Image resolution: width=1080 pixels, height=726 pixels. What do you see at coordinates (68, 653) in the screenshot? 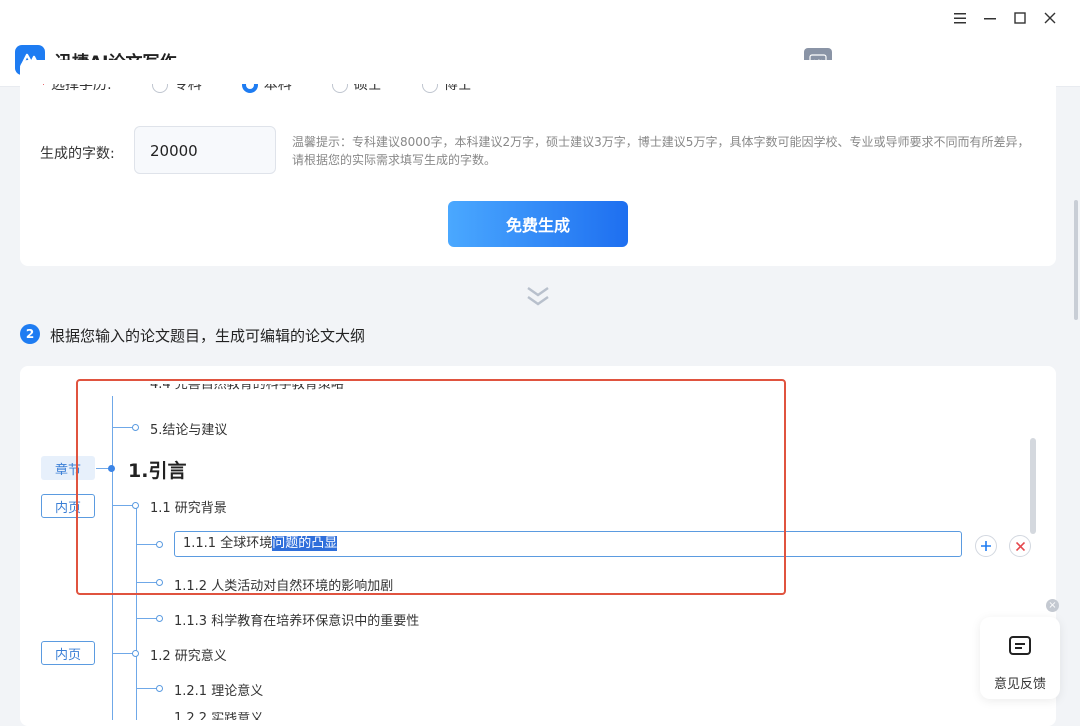
I see `tag-page: 内页` at bounding box center [68, 653].